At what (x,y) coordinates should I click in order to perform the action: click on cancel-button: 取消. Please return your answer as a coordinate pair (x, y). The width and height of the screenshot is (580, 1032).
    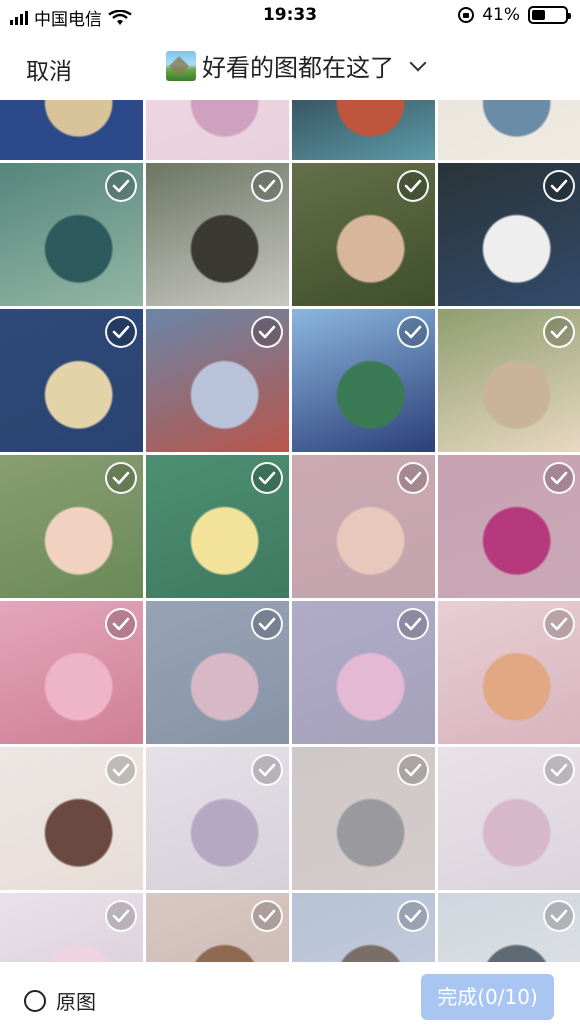
    Looking at the image, I should click on (49, 69).